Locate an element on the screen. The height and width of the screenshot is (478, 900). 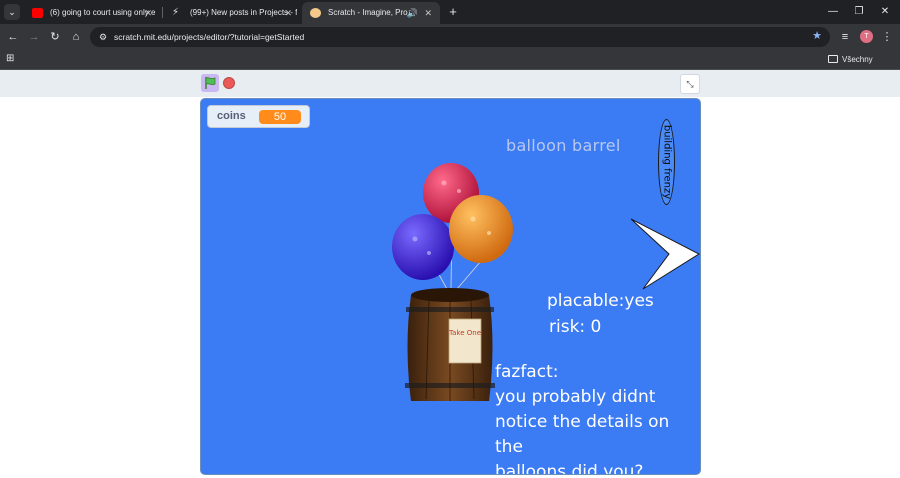
tab-search-icon: ⌄ is located at coordinates (12, 12).